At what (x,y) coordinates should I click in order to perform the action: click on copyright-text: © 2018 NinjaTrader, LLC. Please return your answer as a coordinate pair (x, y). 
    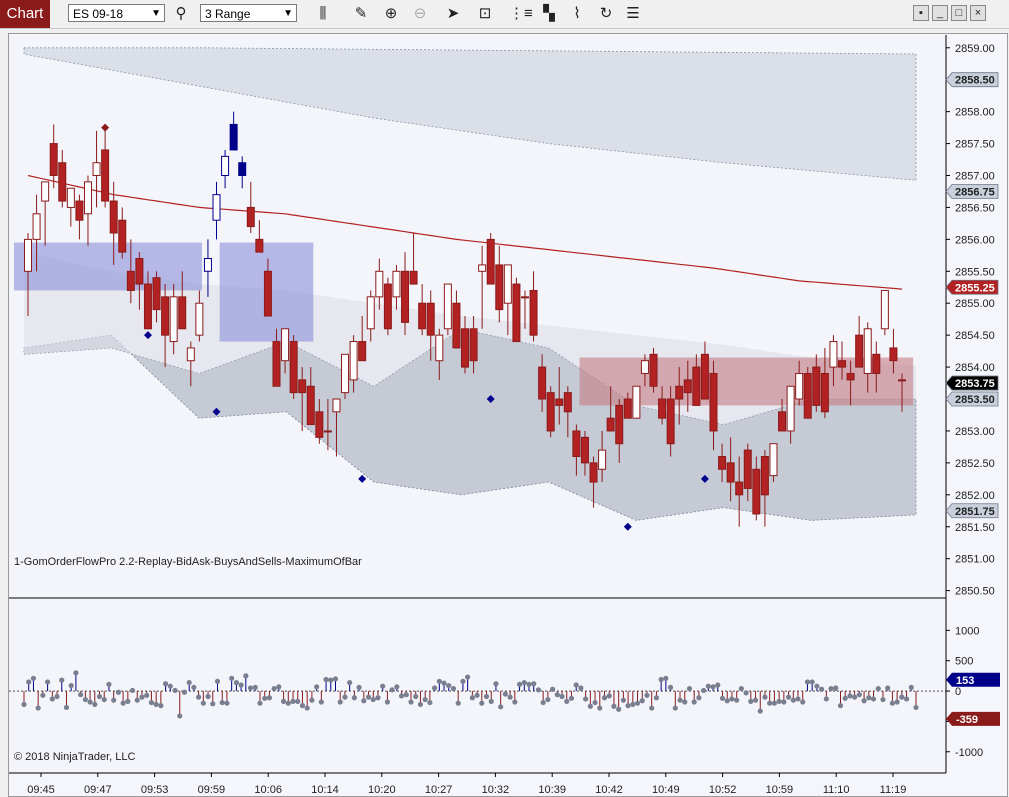
    Looking at the image, I should click on (75, 757).